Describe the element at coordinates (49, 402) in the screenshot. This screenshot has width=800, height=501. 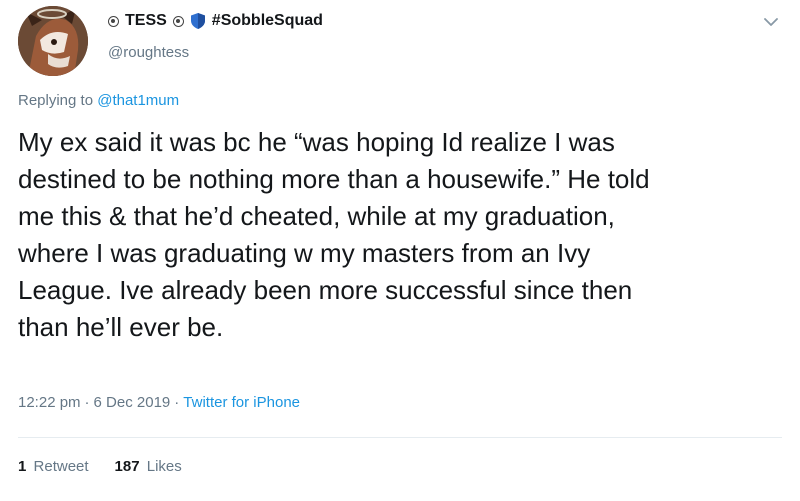
I see `tweet-time: 12:22 pm` at that location.